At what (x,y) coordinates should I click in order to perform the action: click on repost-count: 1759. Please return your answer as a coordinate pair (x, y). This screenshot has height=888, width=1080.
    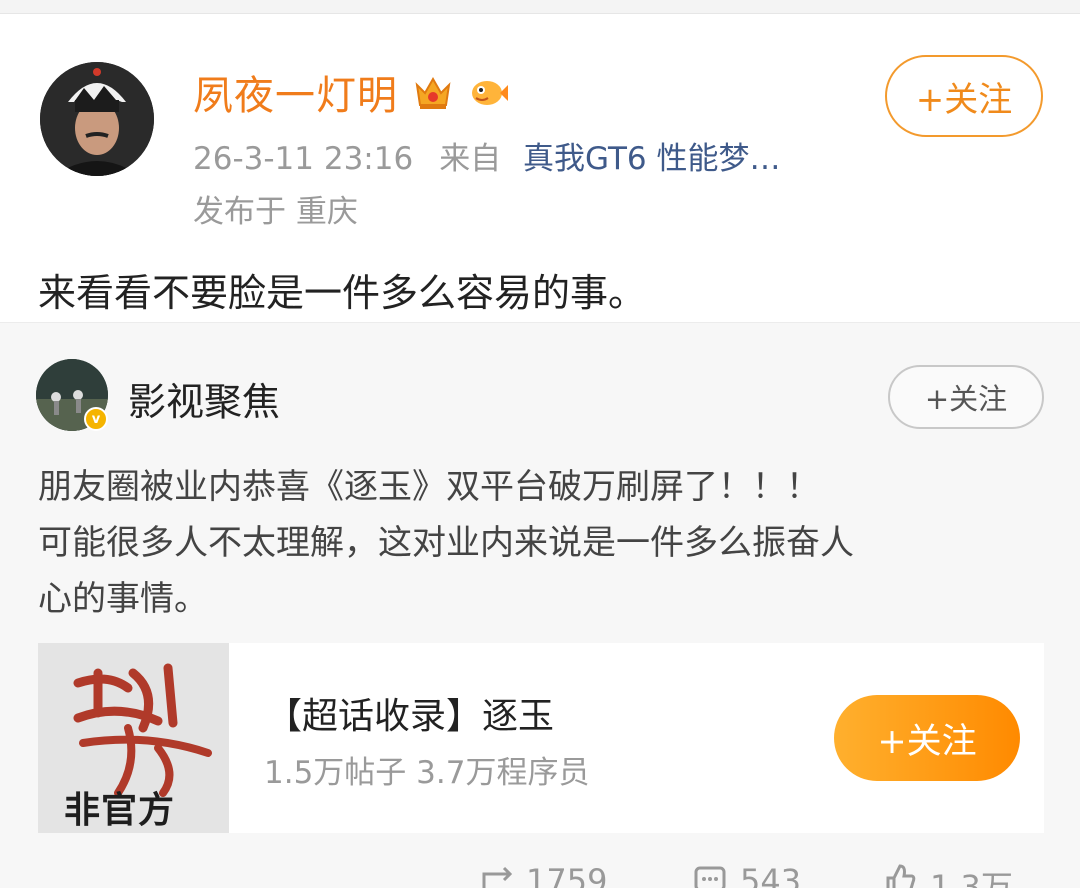
    Looking at the image, I should click on (567, 875).